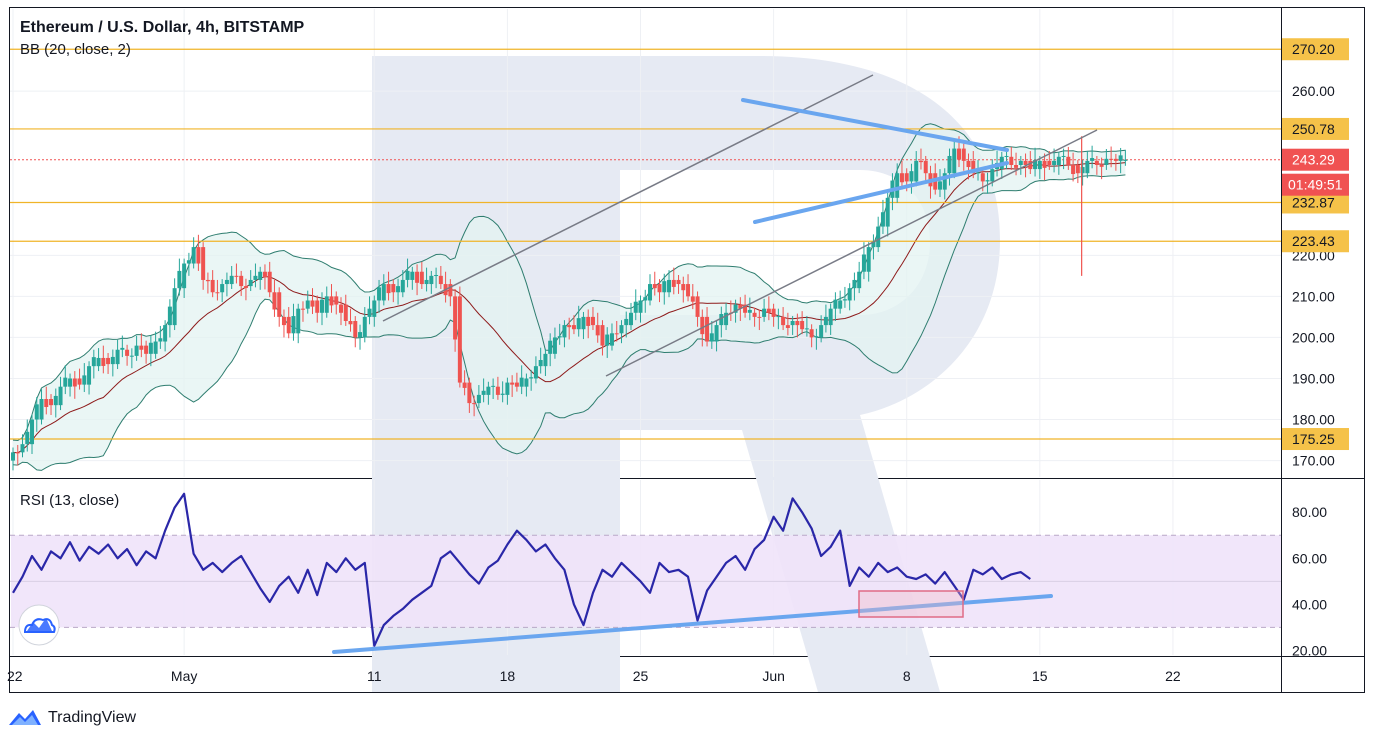 Image resolution: width=1373 pixels, height=741 pixels. Describe the element at coordinates (162, 27) in the screenshot. I see `chart-title: Ethereum / U.S. Dollar, 4h, BITSTAMP` at that location.